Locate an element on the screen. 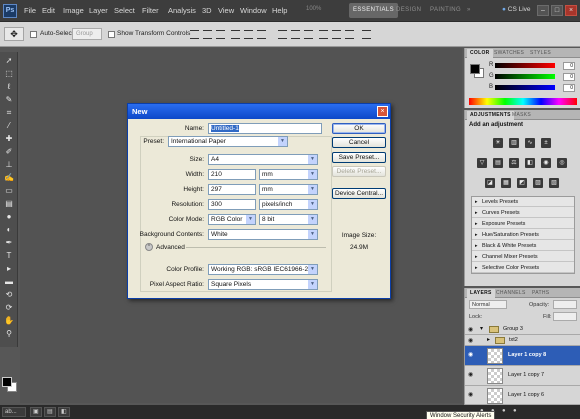  3d-rotate-tool-icon: ⟲ is located at coordinates (9, 295).